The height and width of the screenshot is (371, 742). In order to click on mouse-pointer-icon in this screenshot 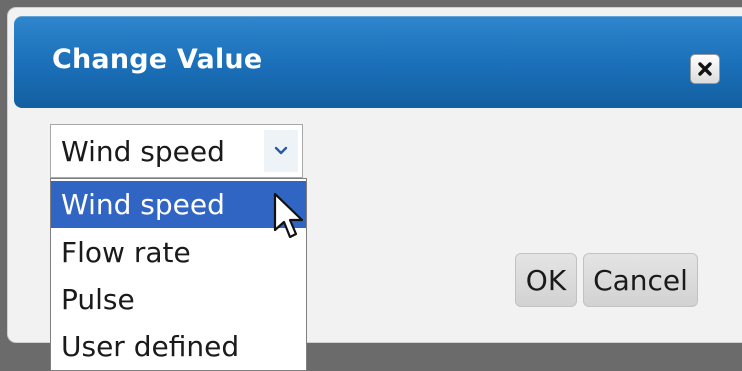, I will do `click(288, 215)`.